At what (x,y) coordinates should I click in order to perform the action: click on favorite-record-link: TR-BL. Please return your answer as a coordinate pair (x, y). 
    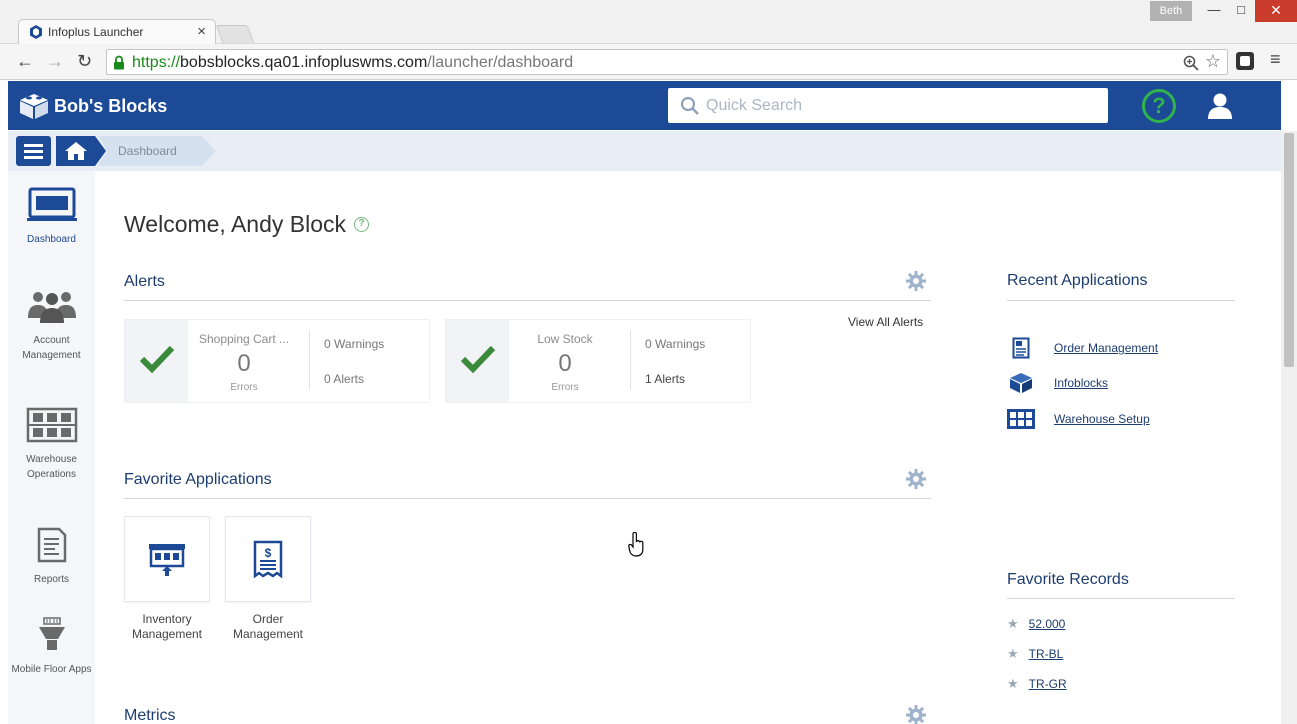
    Looking at the image, I should click on (1046, 654).